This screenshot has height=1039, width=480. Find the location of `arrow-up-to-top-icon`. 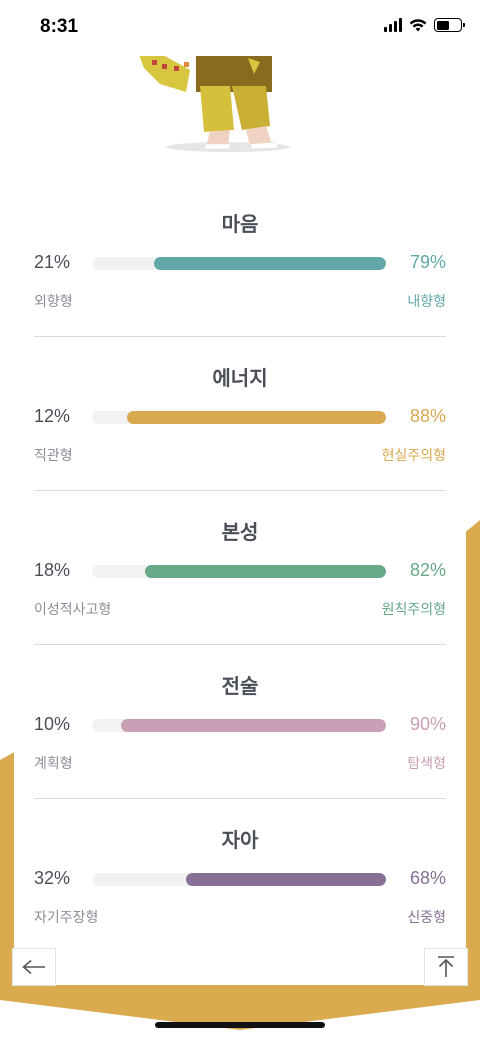

arrow-up-to-top-icon is located at coordinates (446, 966).